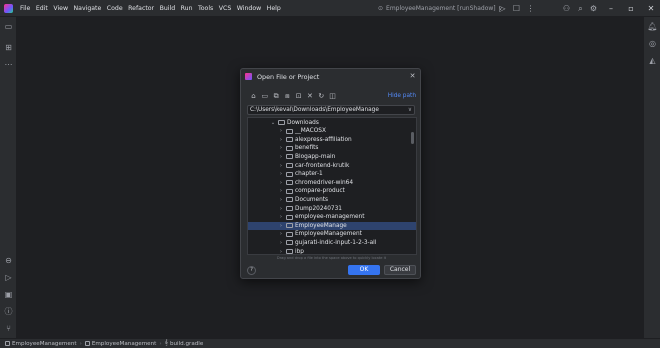  I want to click on notifications-problems-icon: ⓘ, so click(8, 311).